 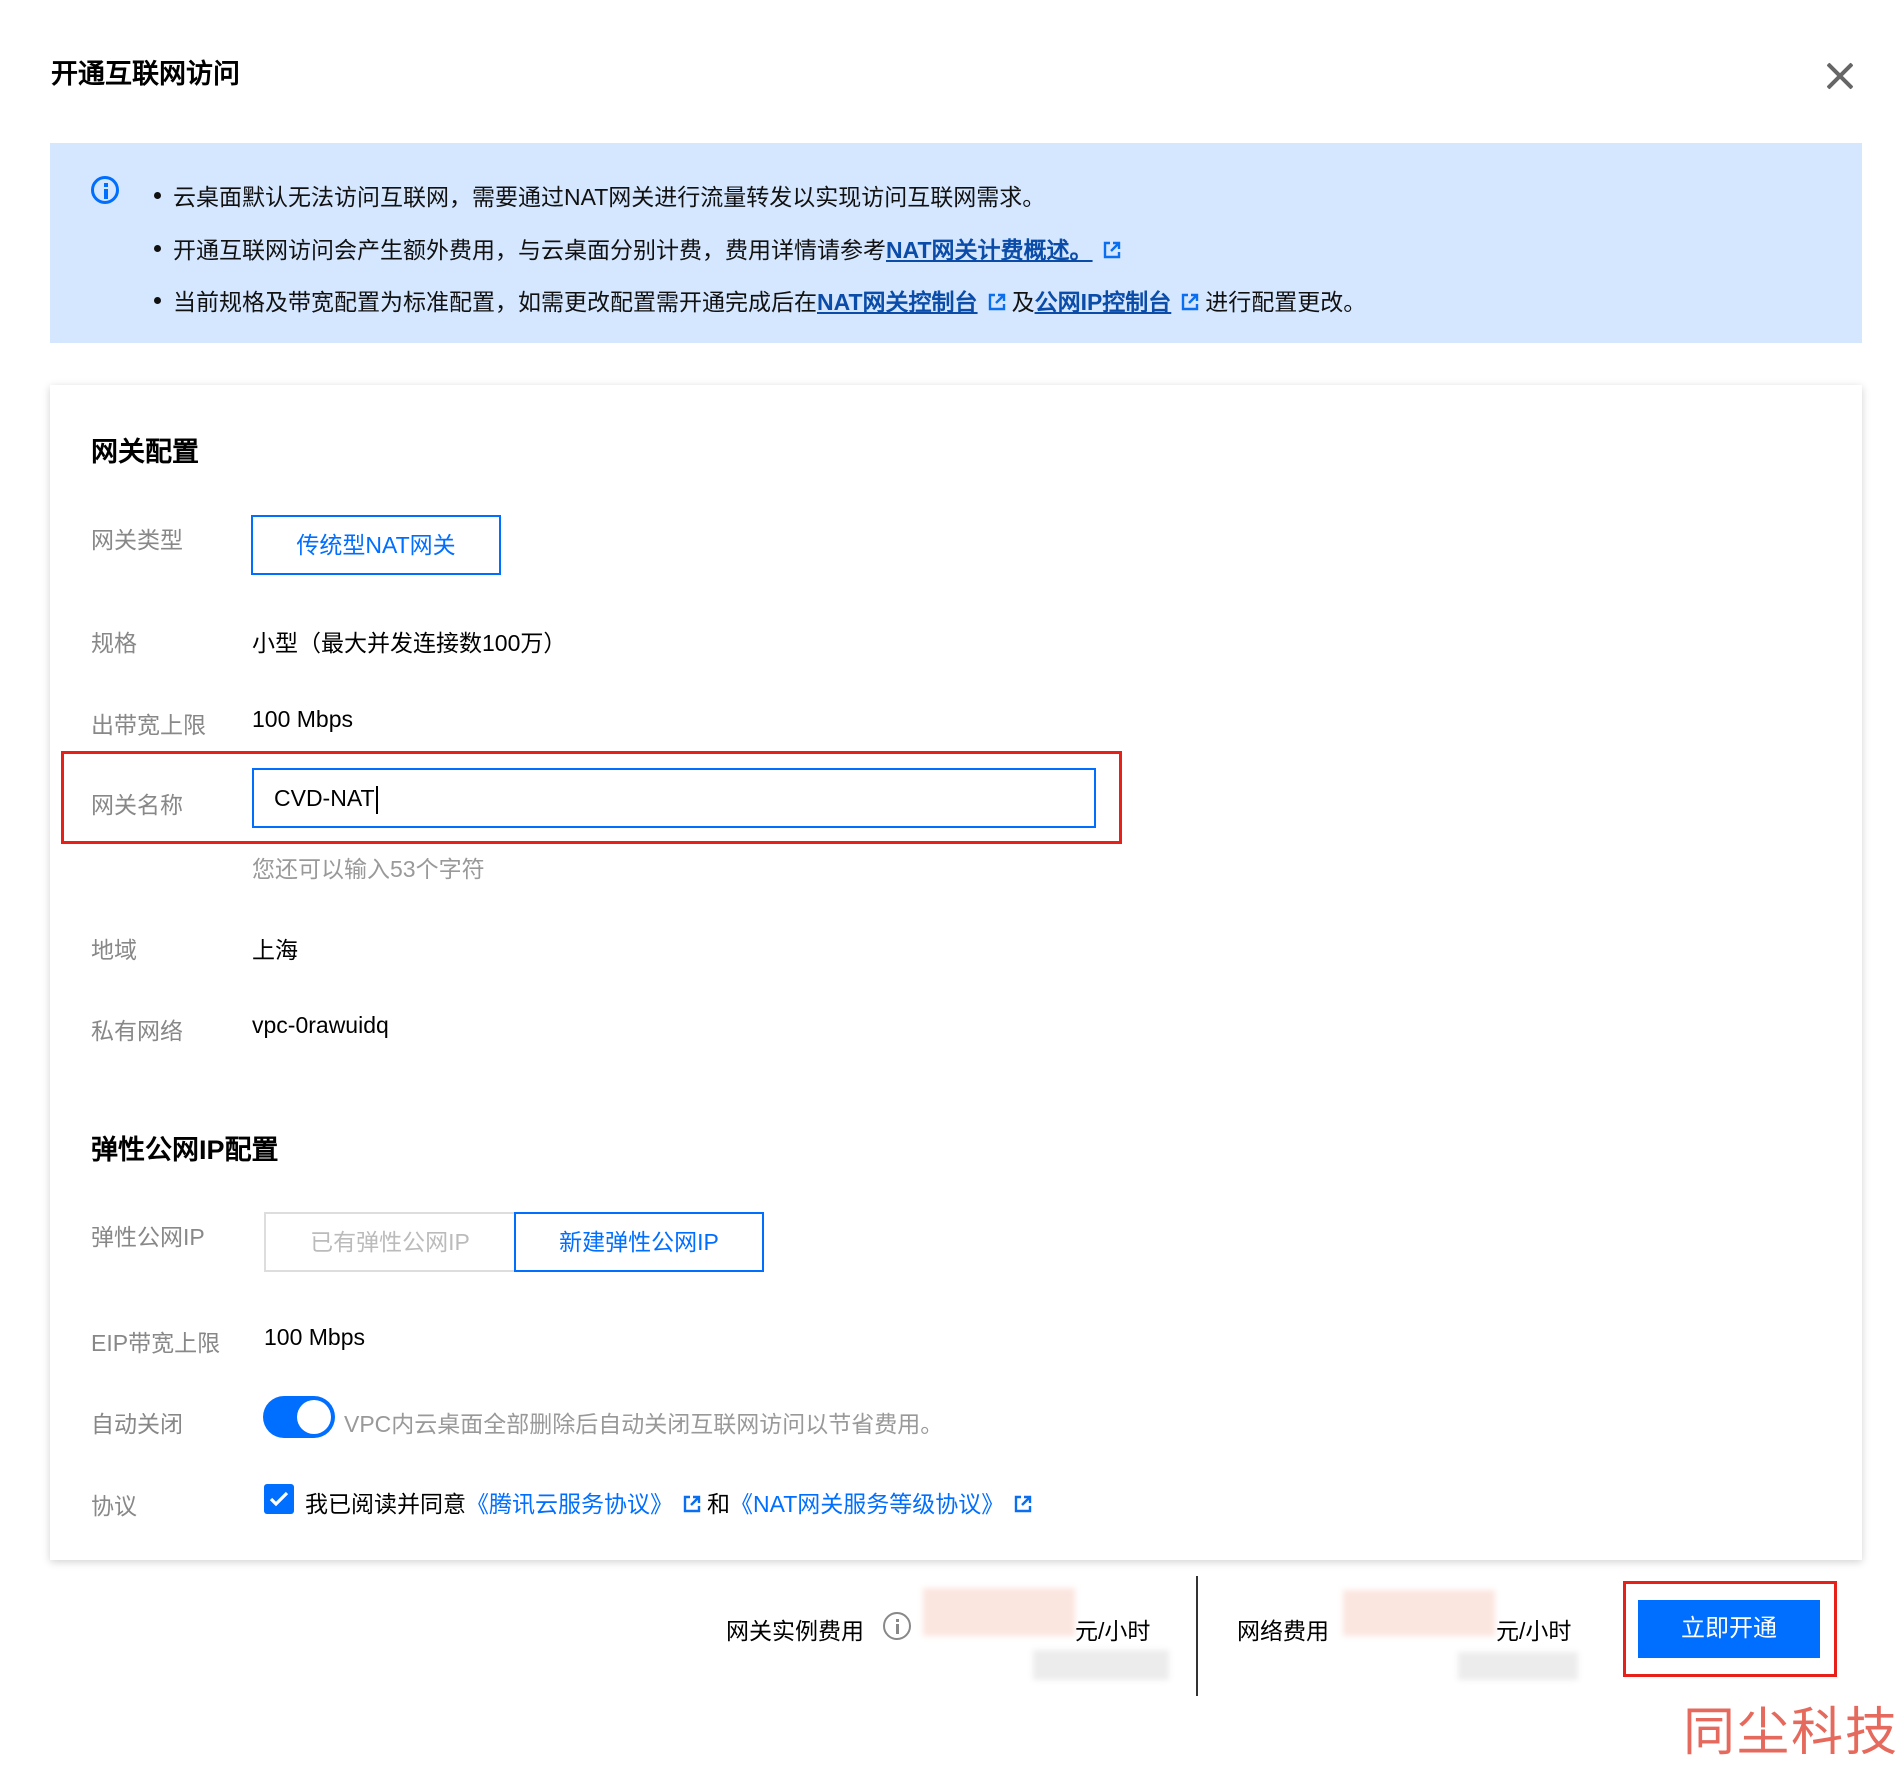 What do you see at coordinates (145, 74) in the screenshot?
I see `dialog-title: 开通互联网访问` at bounding box center [145, 74].